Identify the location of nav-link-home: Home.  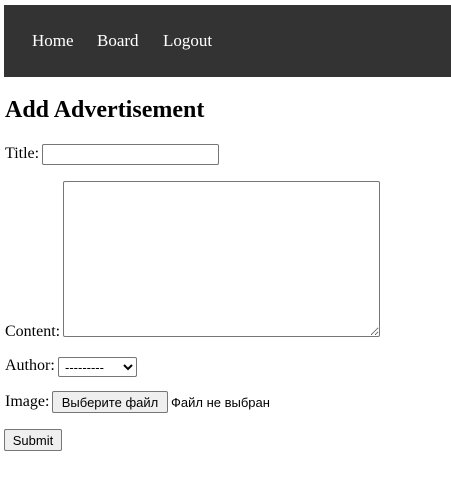
(53, 41).